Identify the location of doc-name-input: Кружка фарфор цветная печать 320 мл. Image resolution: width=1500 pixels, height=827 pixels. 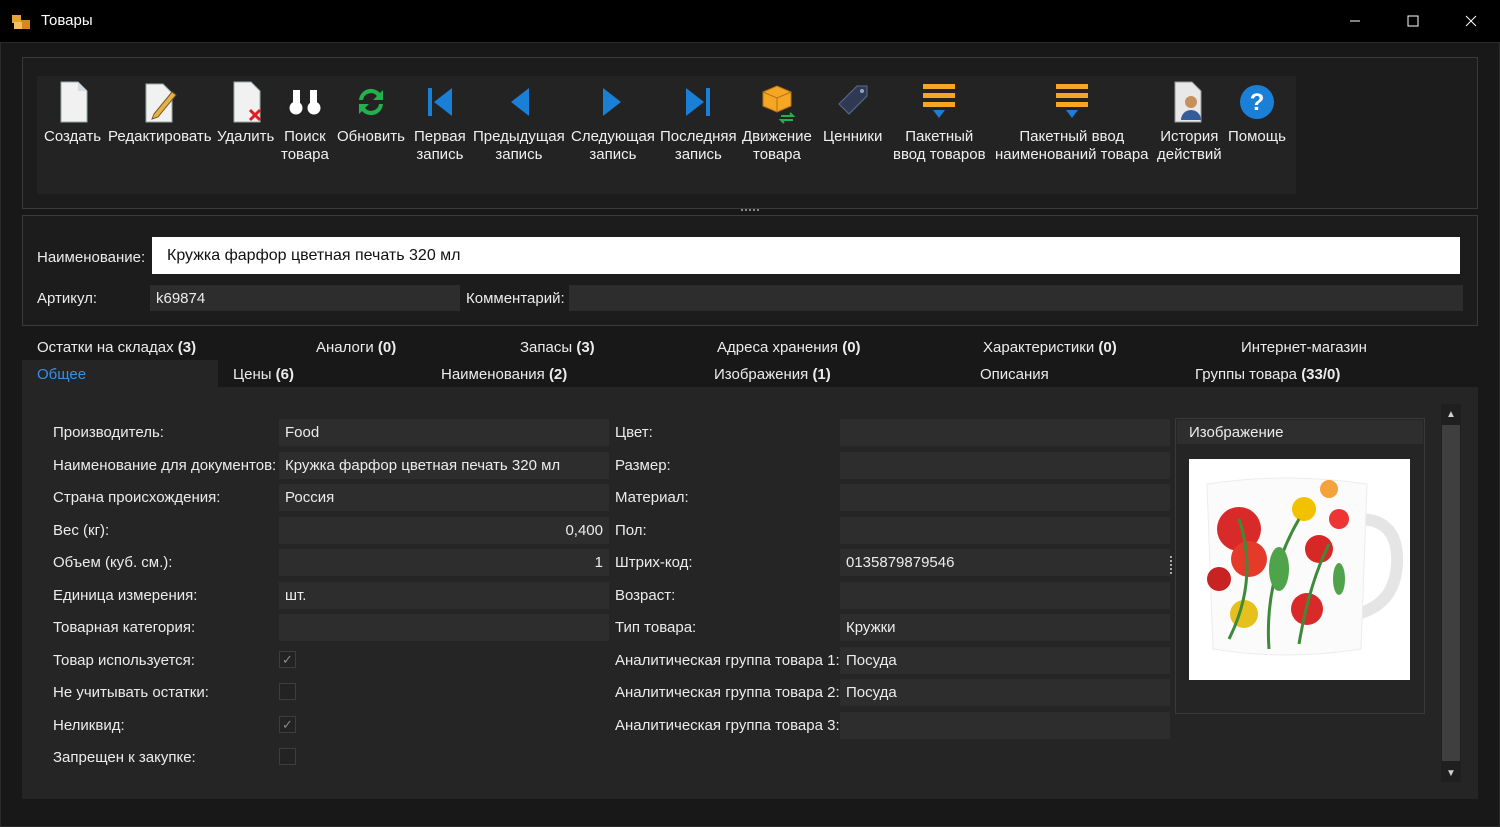
(444, 465).